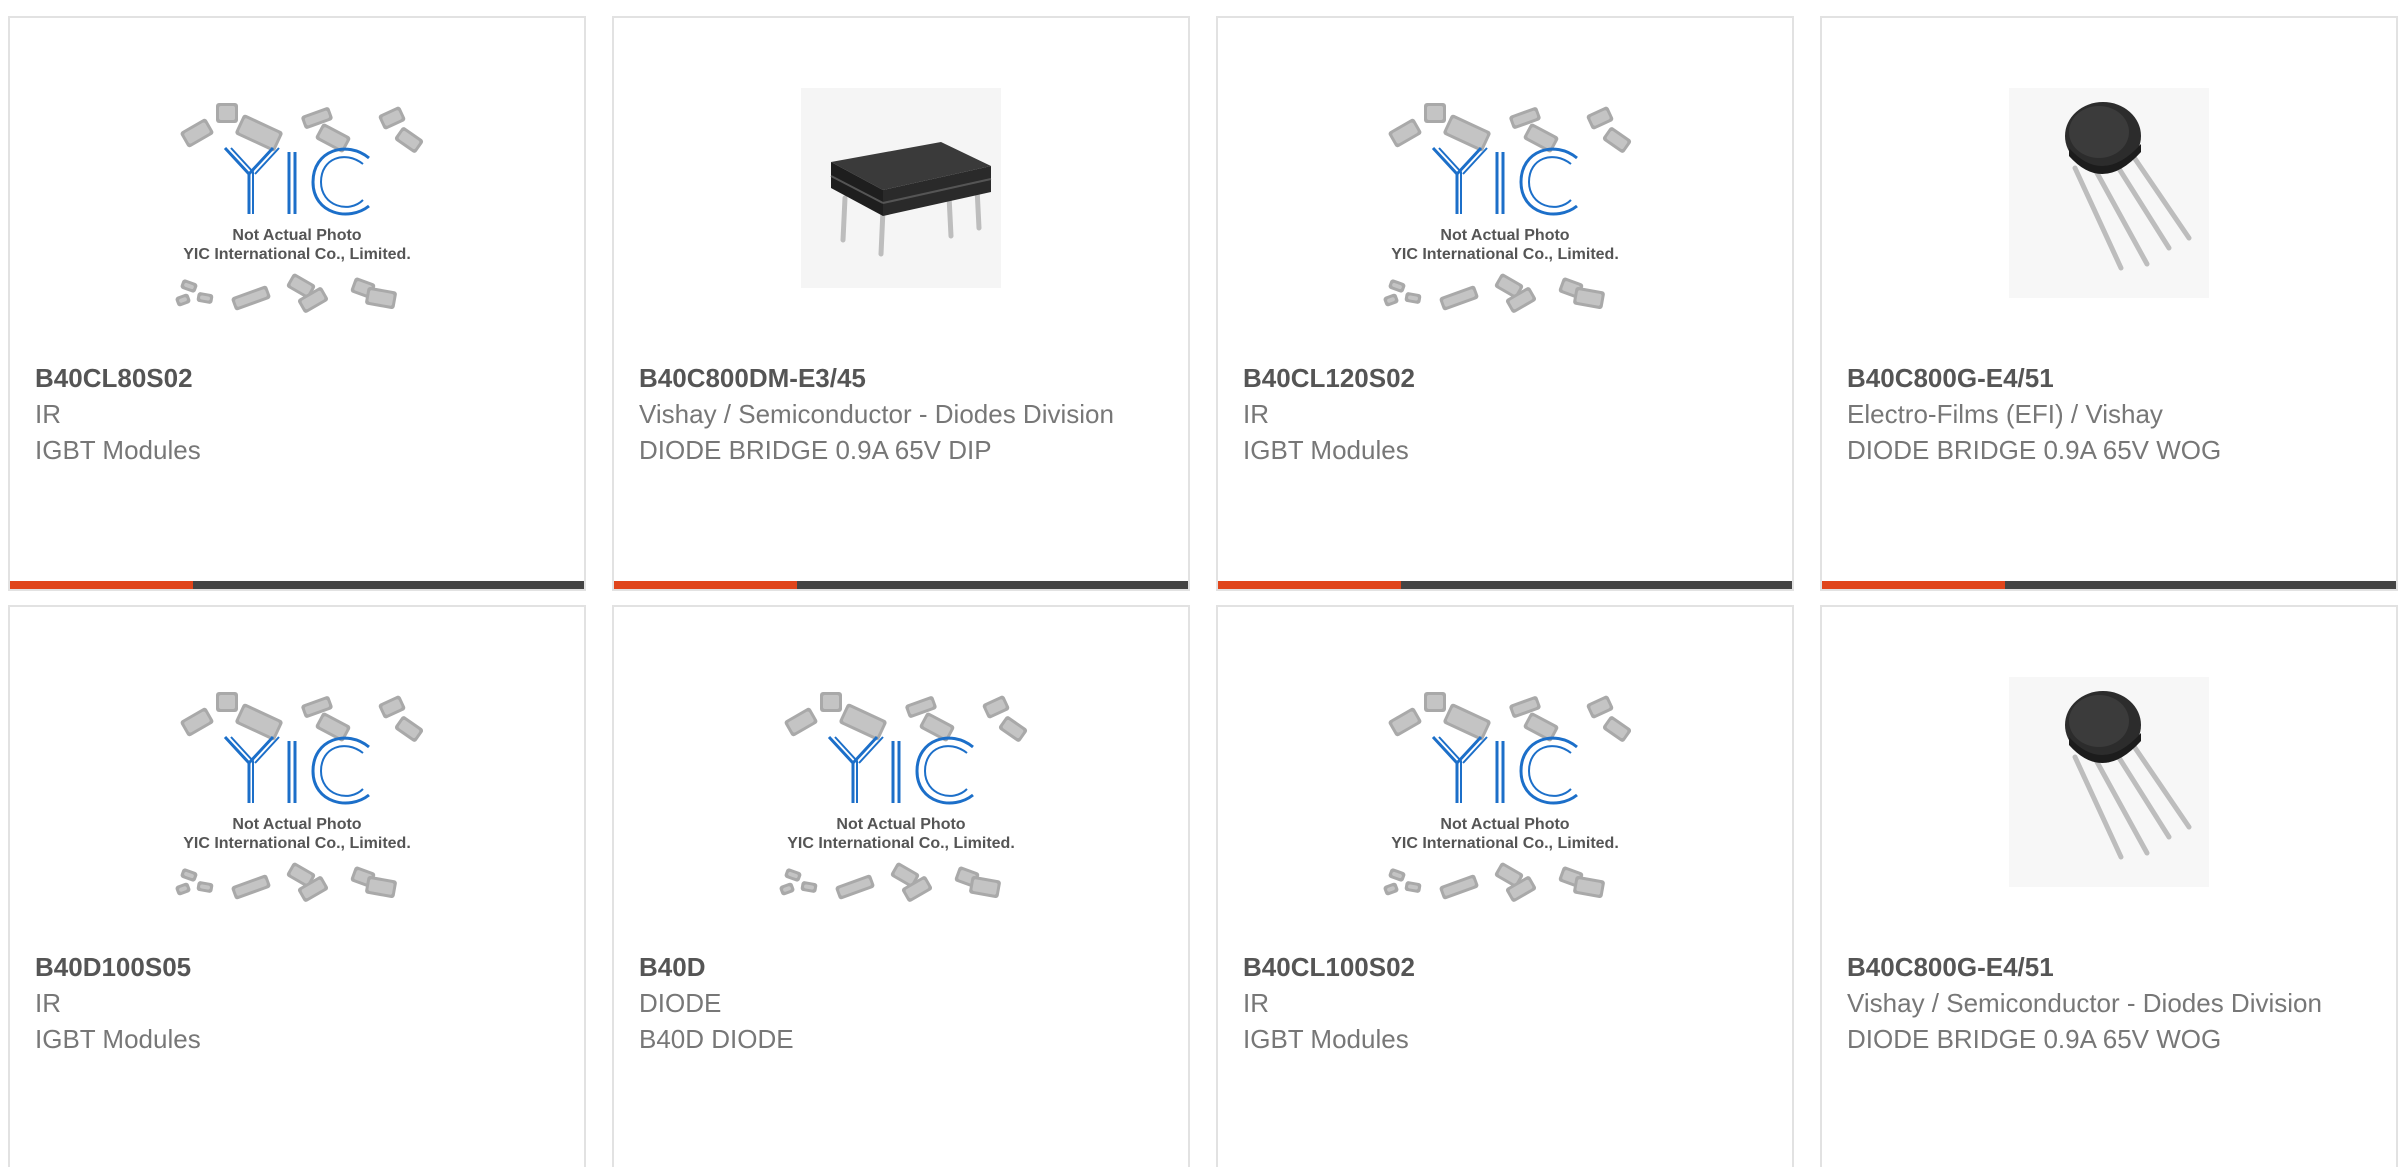 Image resolution: width=2400 pixels, height=1167 pixels. I want to click on part-number-link: B40C800DM-E3/45, so click(903, 378).